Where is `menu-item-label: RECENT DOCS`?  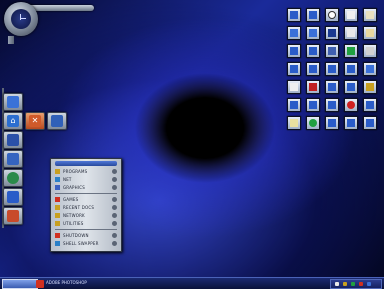 menu-item-label: RECENT DOCS is located at coordinates (79, 207).